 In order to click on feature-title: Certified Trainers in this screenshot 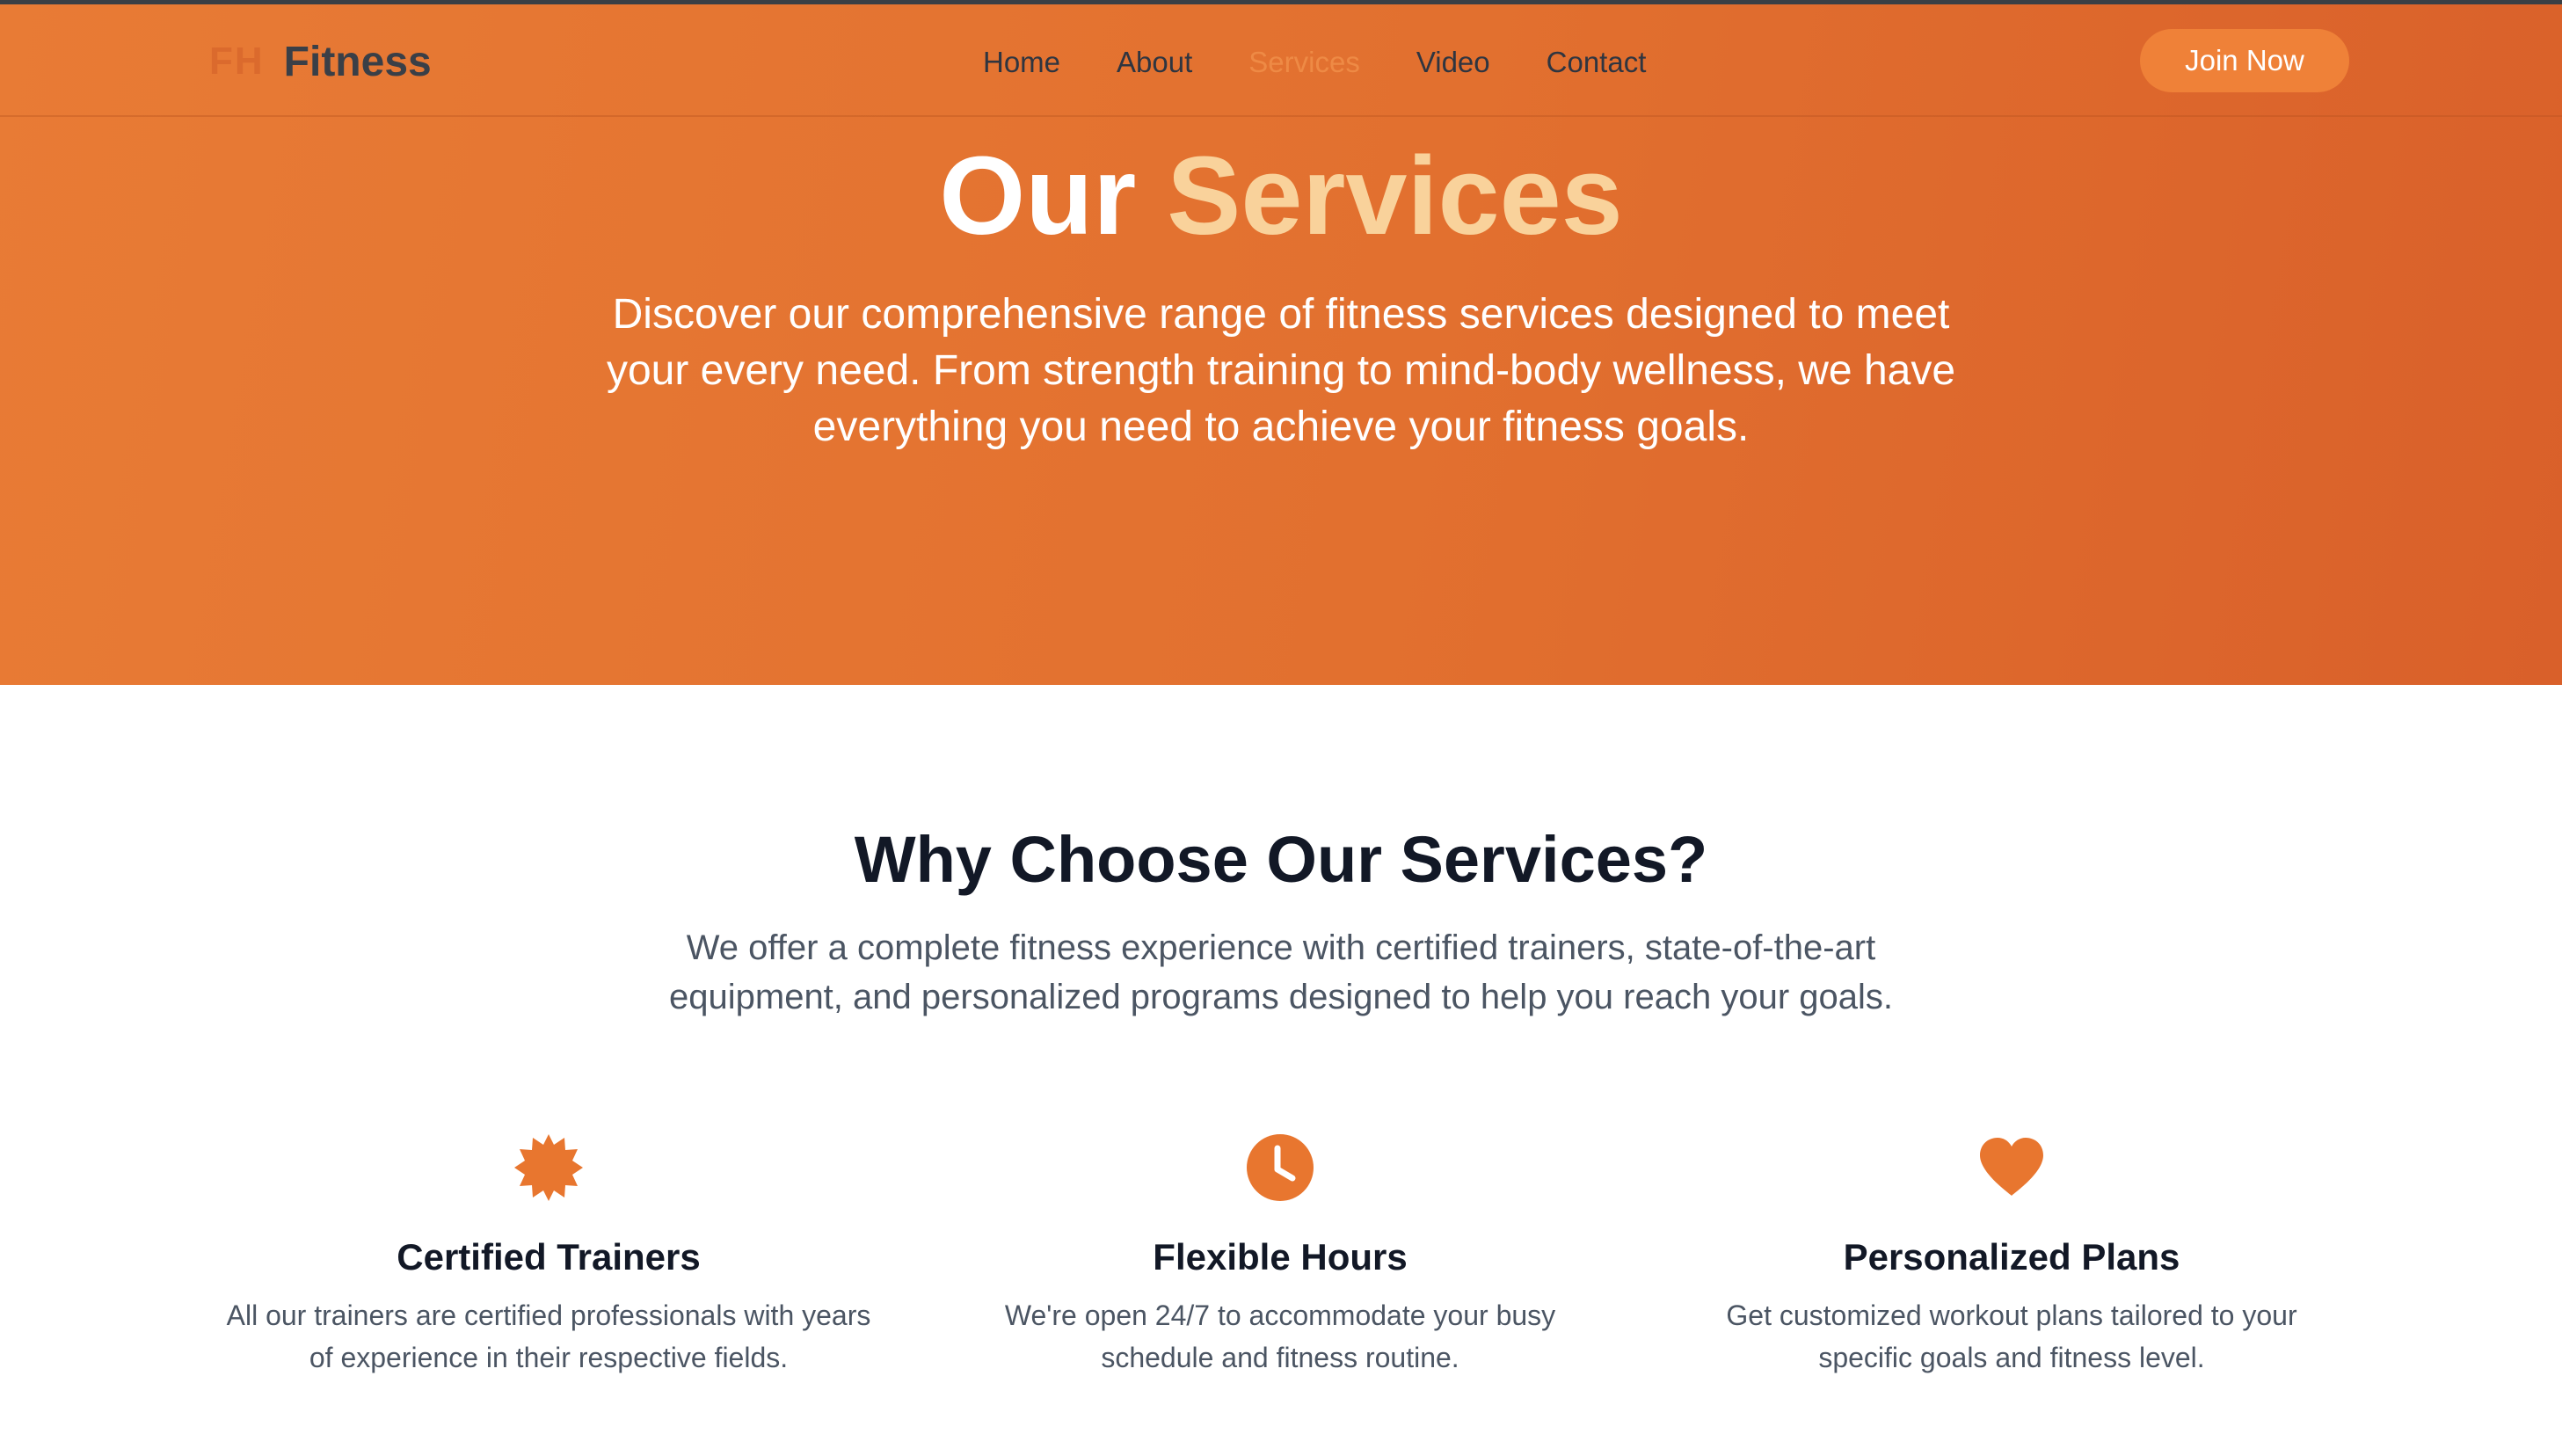, I will do `click(549, 1257)`.